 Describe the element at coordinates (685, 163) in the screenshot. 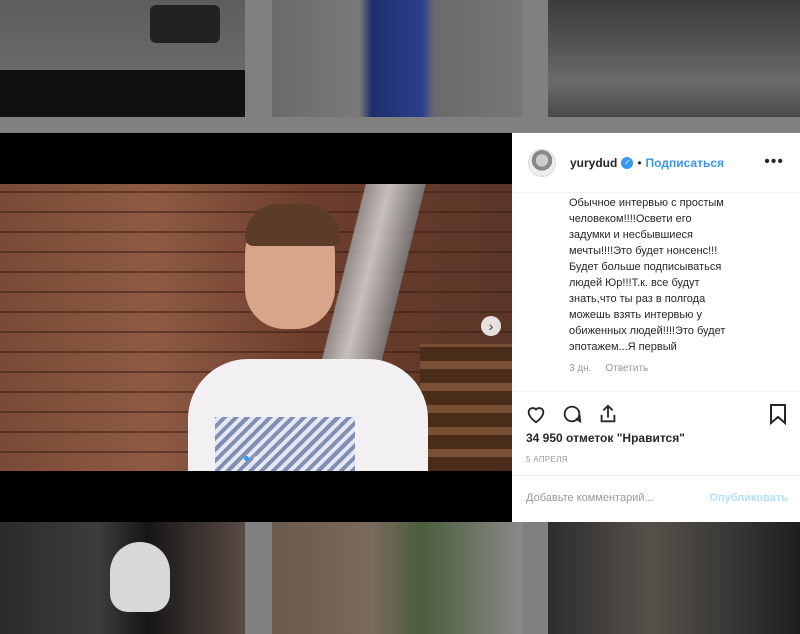

I see `follow-button: Подписаться` at that location.